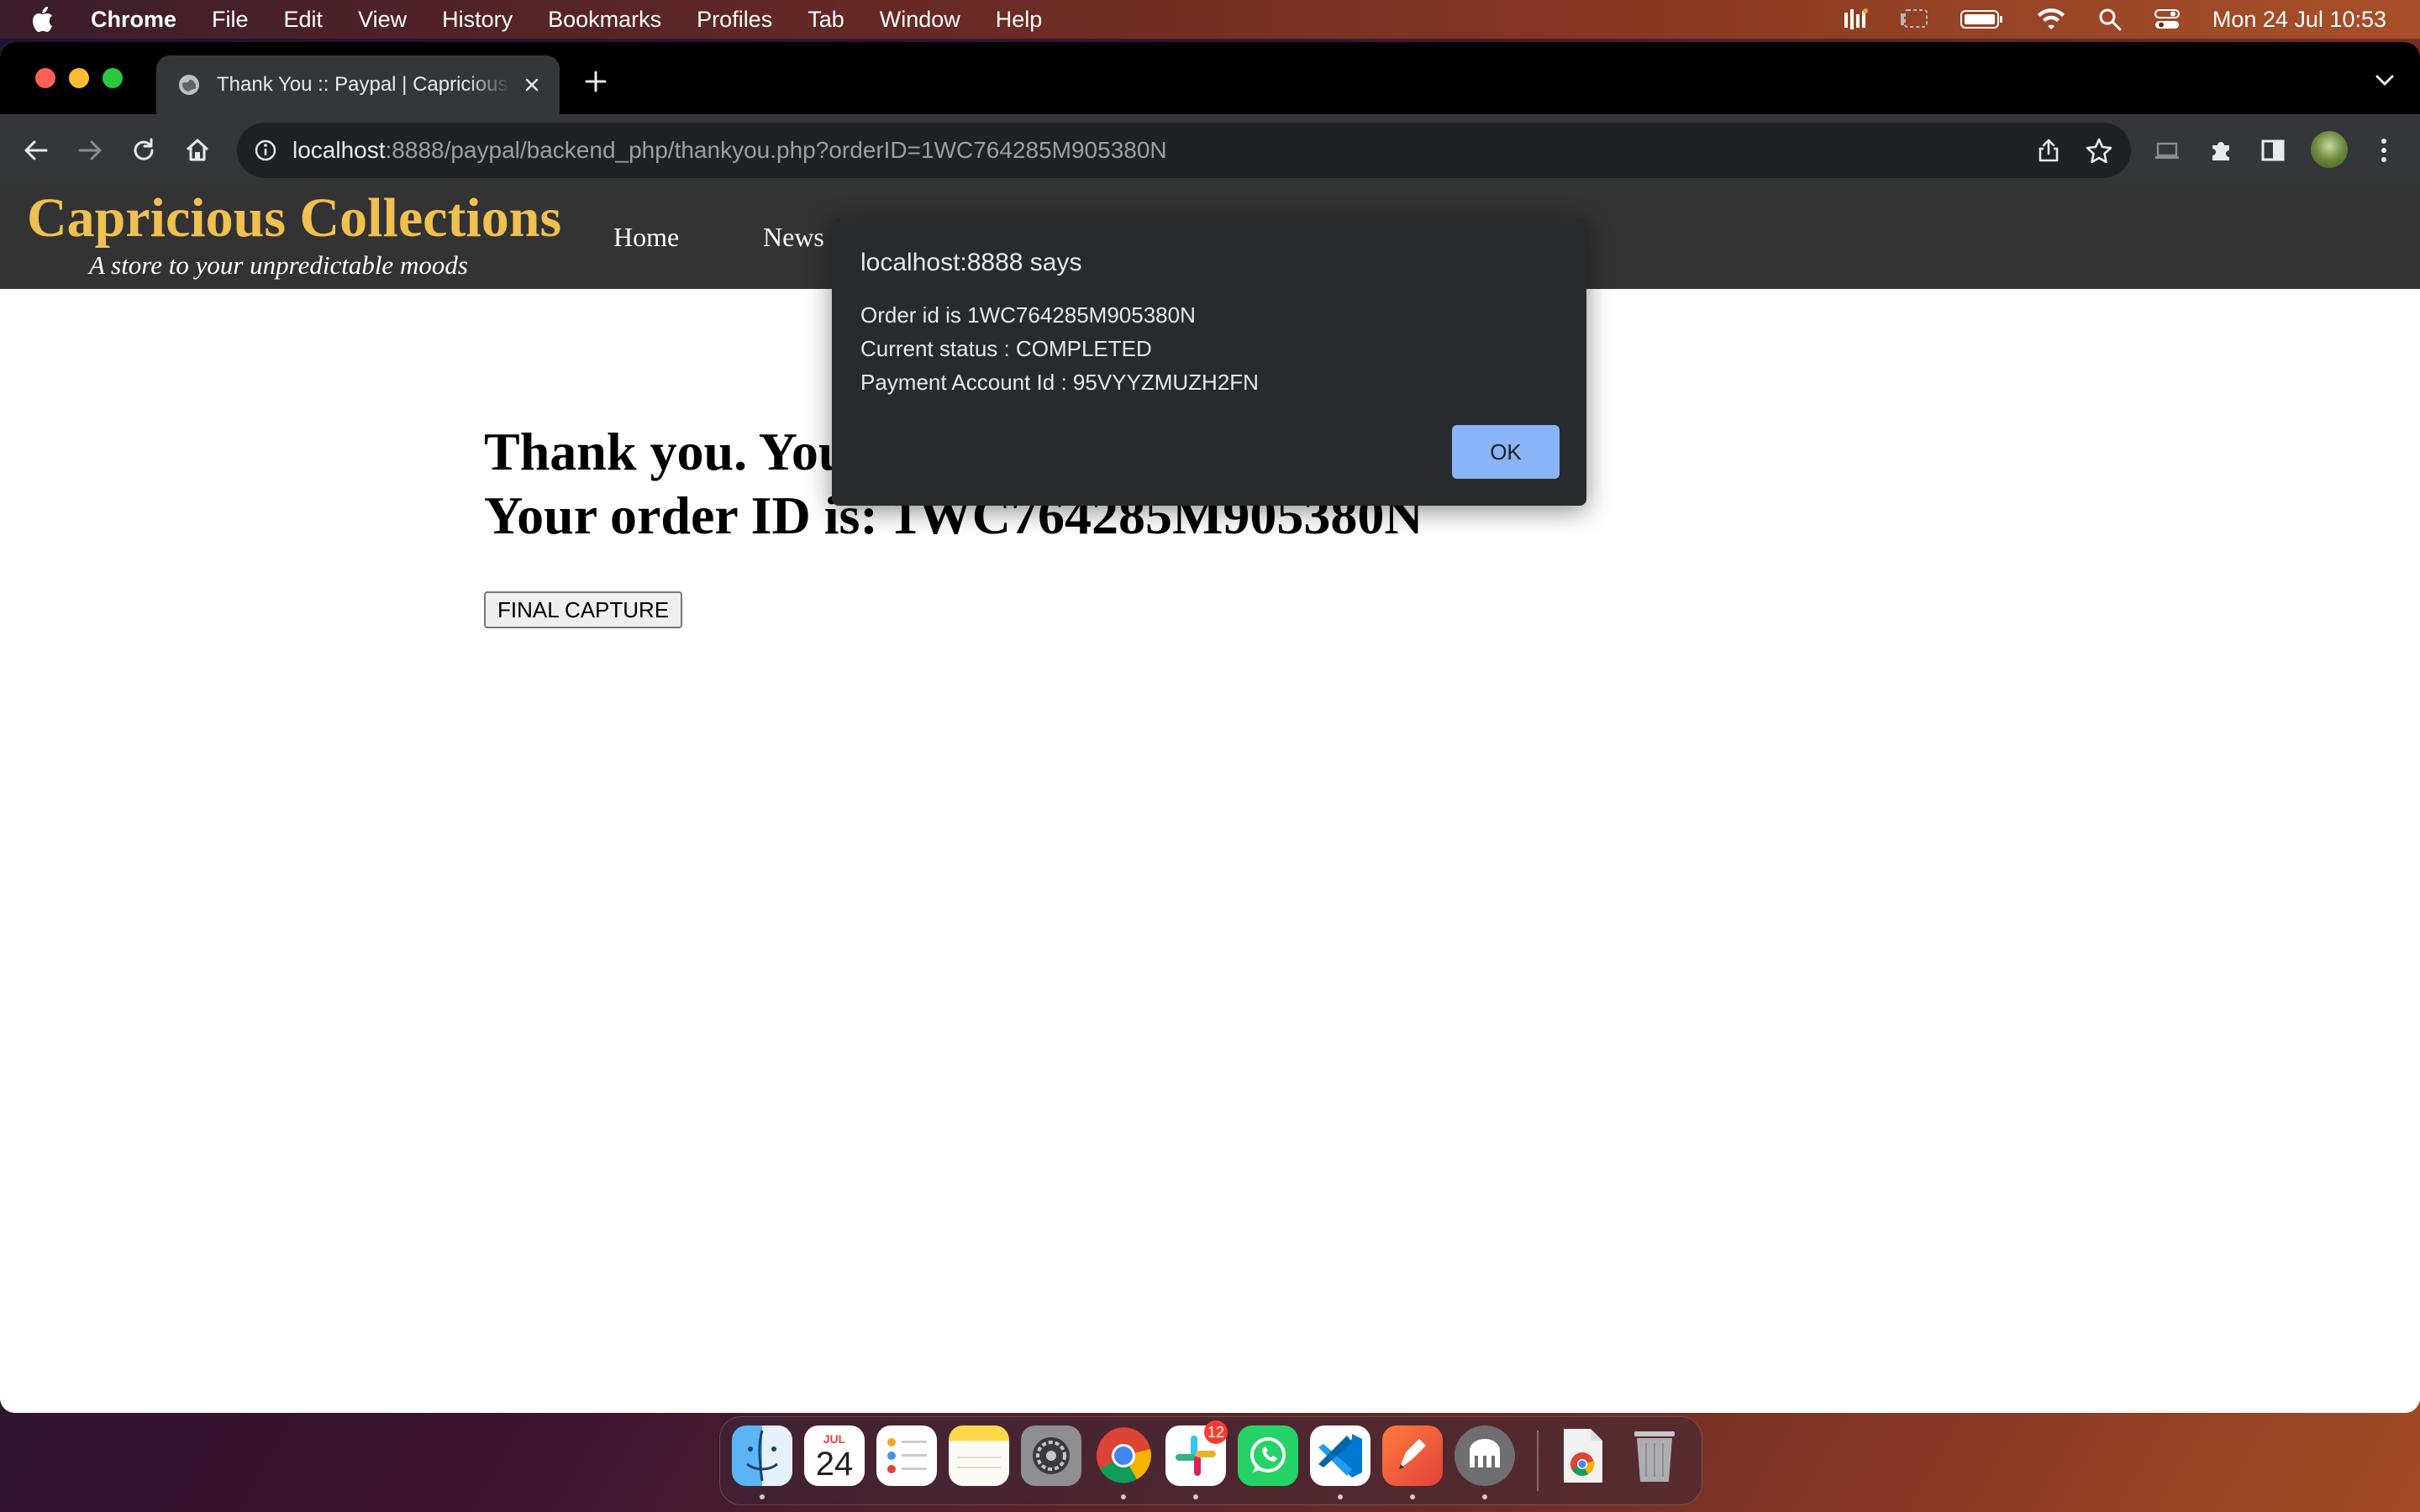 The image size is (2420, 1512). Describe the element at coordinates (762, 1455) in the screenshot. I see `finder-icon` at that location.